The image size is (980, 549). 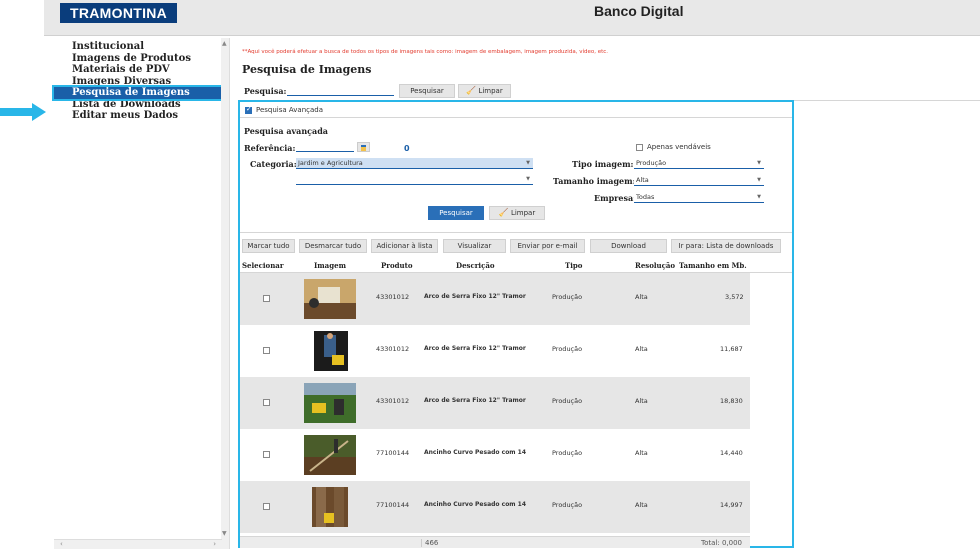 I want to click on scroll-up-icon: ▲, so click(x=224, y=43).